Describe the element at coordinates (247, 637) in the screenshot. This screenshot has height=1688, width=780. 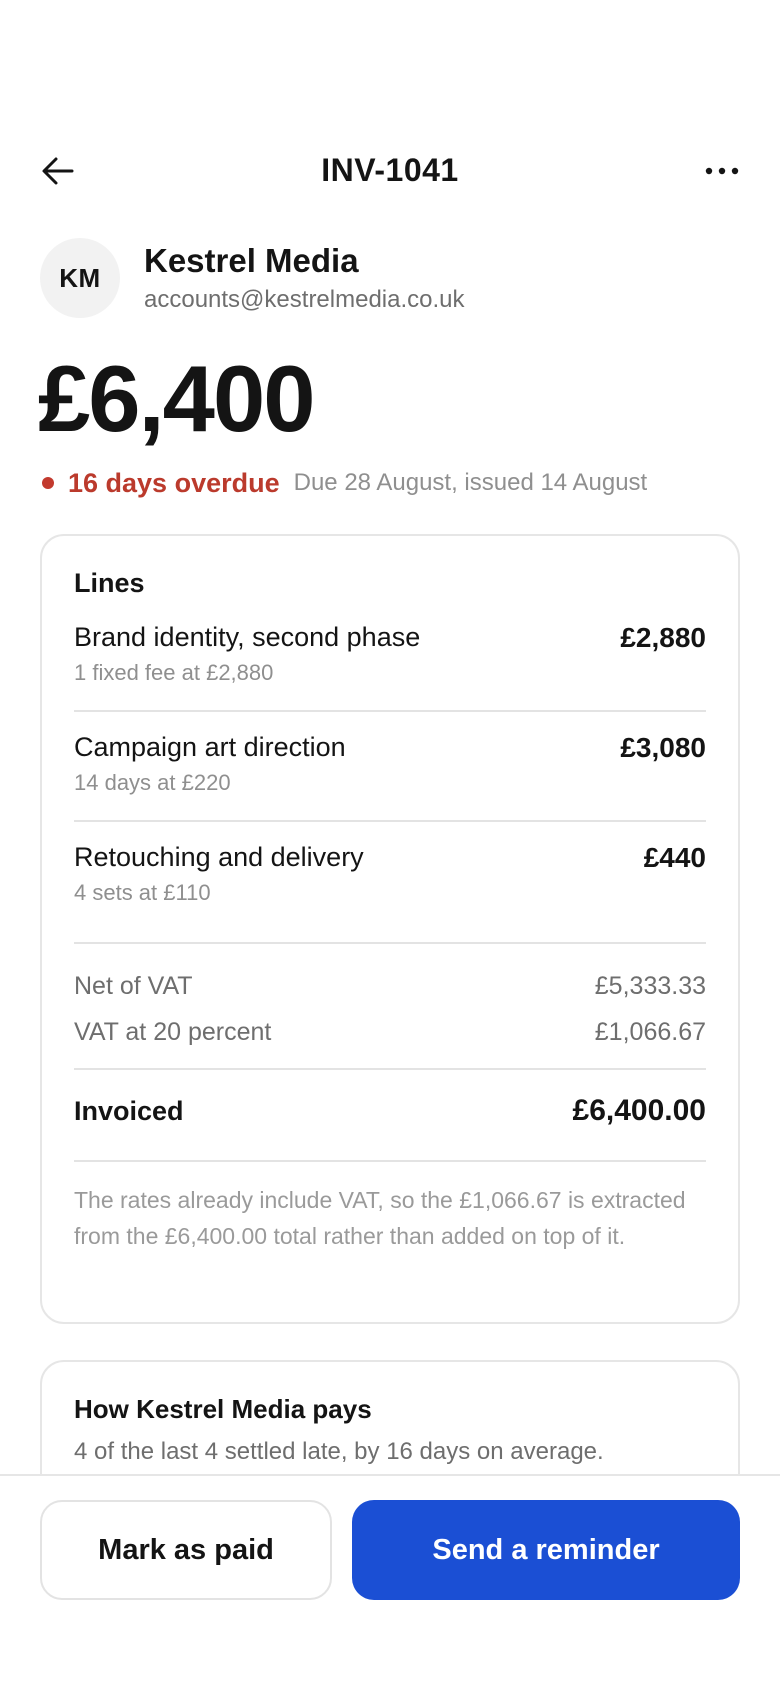
I see `line-item-name: Brand identity, second phase` at that location.